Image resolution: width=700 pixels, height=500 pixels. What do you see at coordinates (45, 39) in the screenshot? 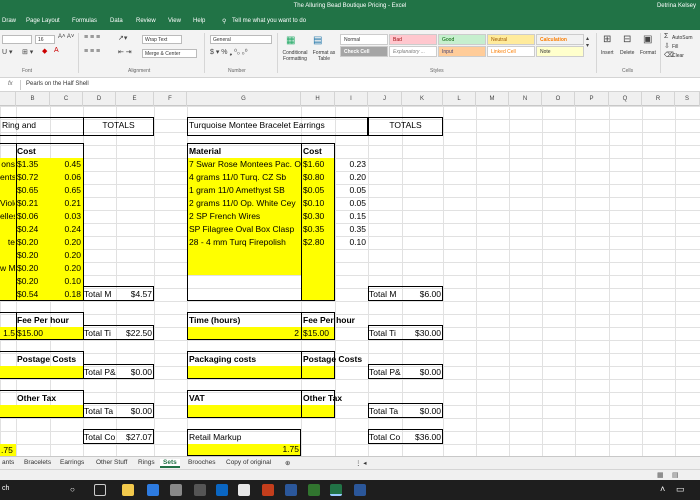
I see `font-size-select: 16` at bounding box center [45, 39].